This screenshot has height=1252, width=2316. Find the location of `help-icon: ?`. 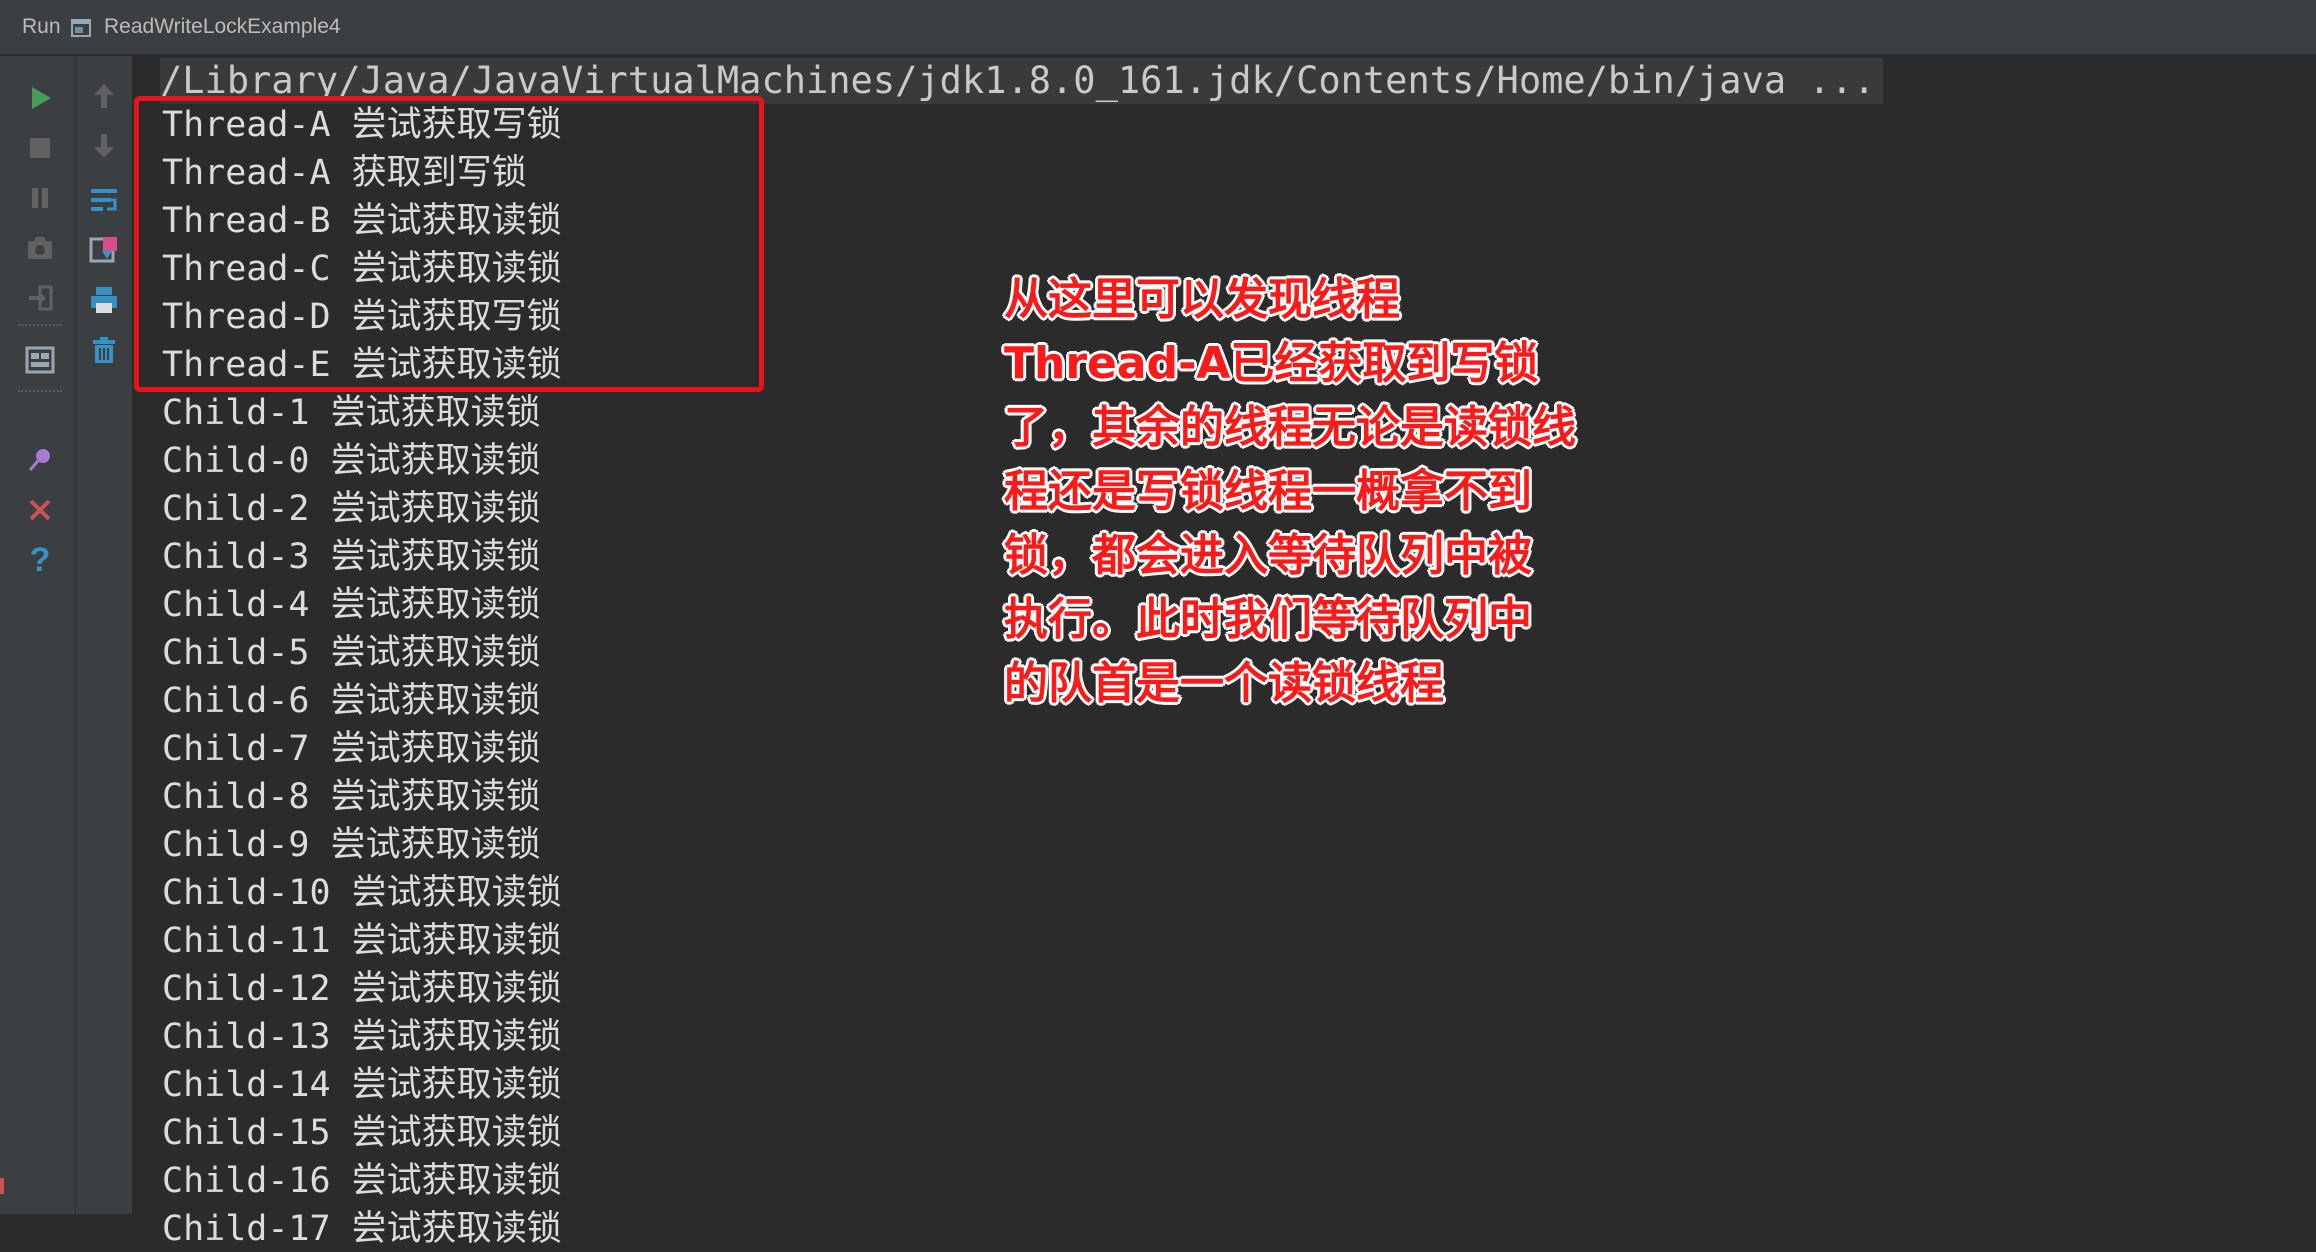

help-icon: ? is located at coordinates (40, 559).